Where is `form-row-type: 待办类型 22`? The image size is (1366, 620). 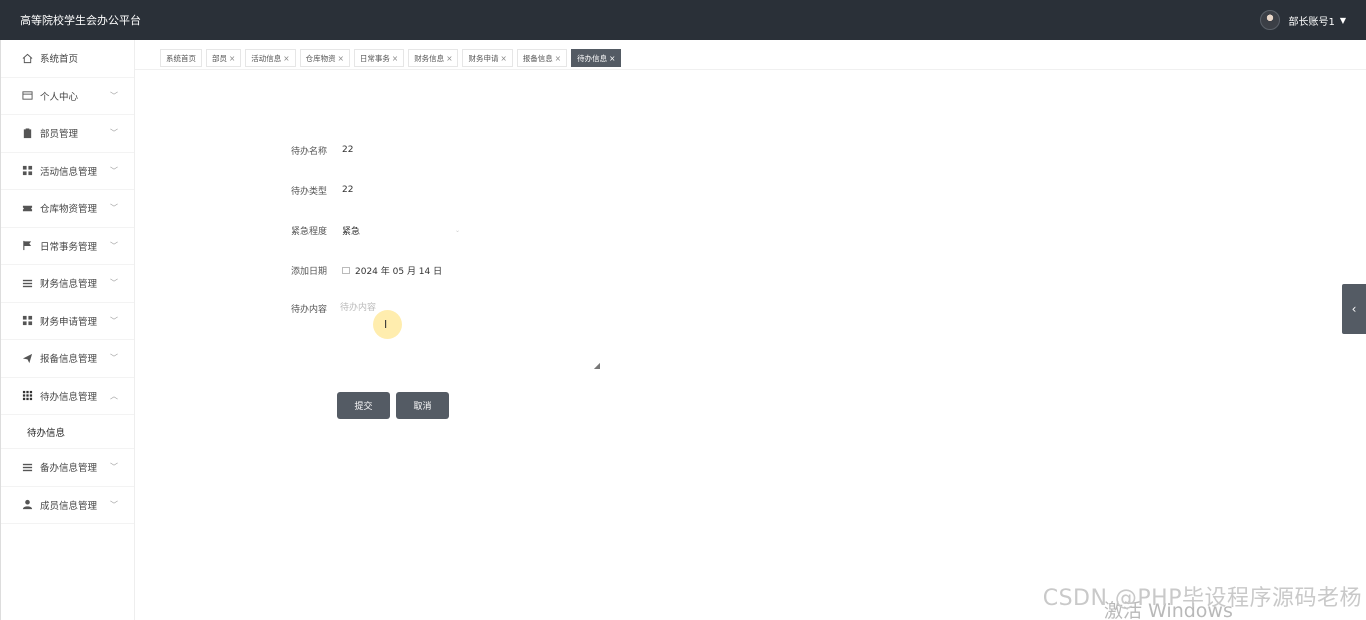 form-row-type: 待办类型 22 is located at coordinates (440, 190).